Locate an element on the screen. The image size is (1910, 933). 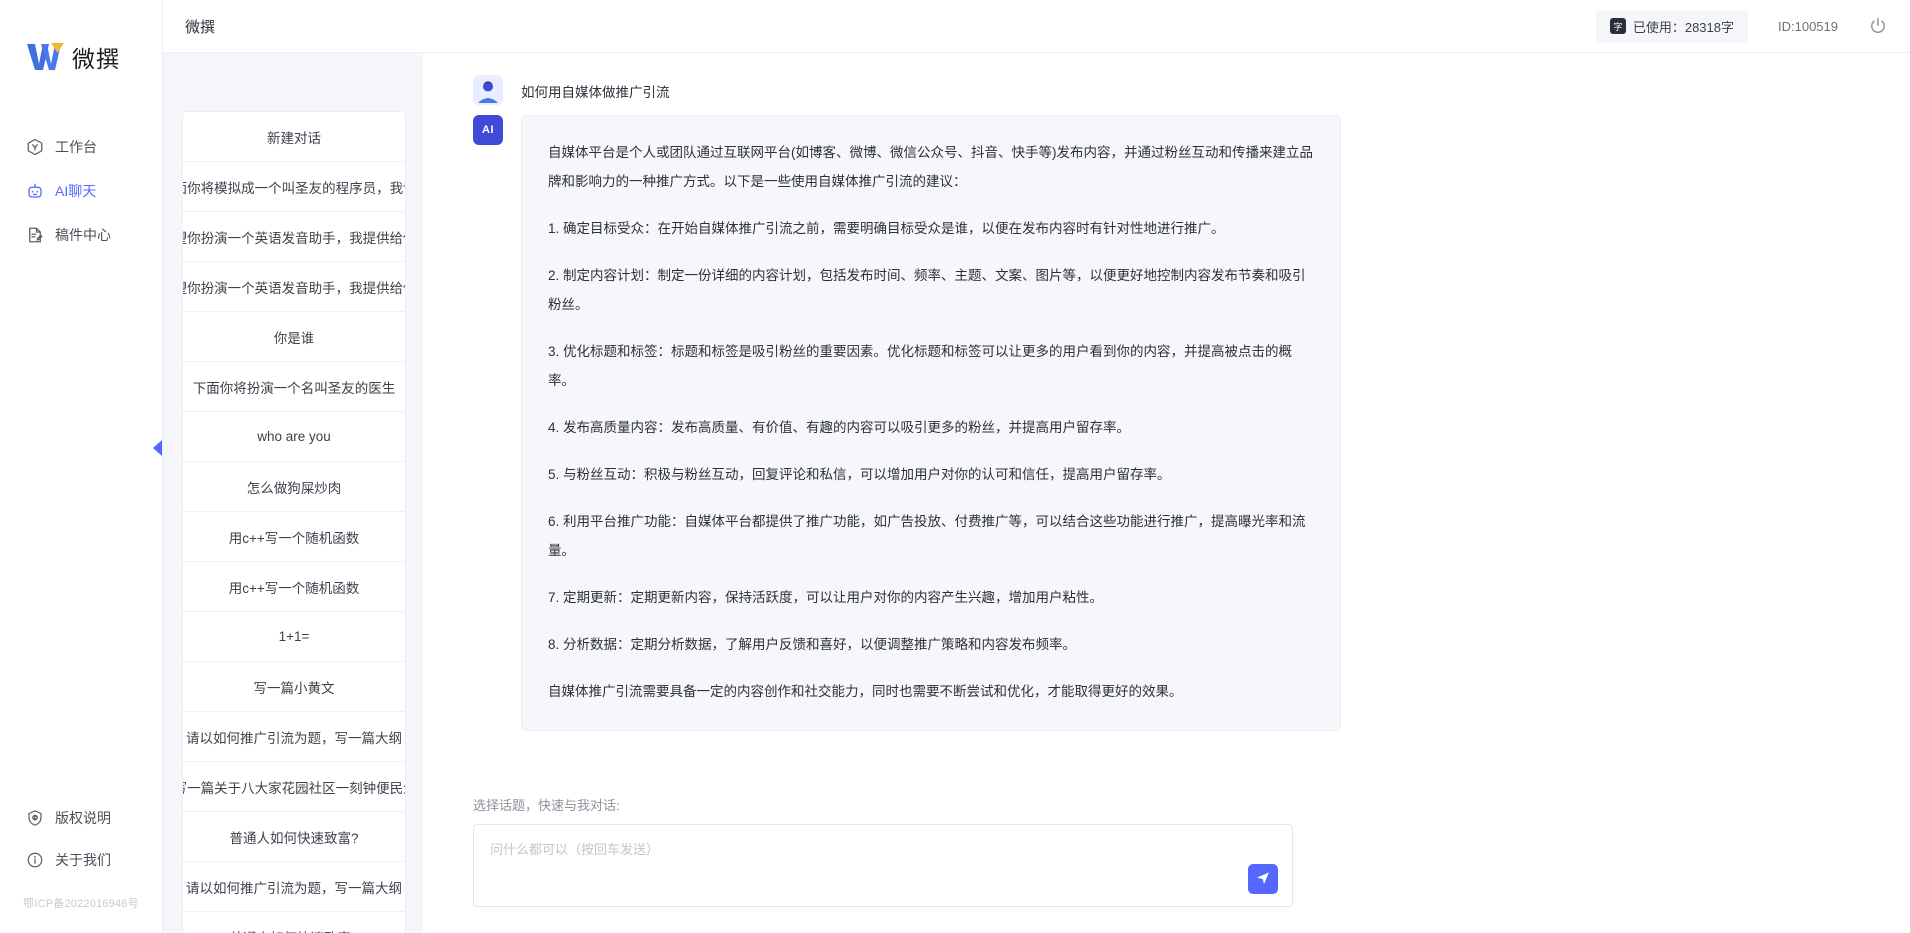
usage-badge-icon: 字 is located at coordinates (1617, 26).